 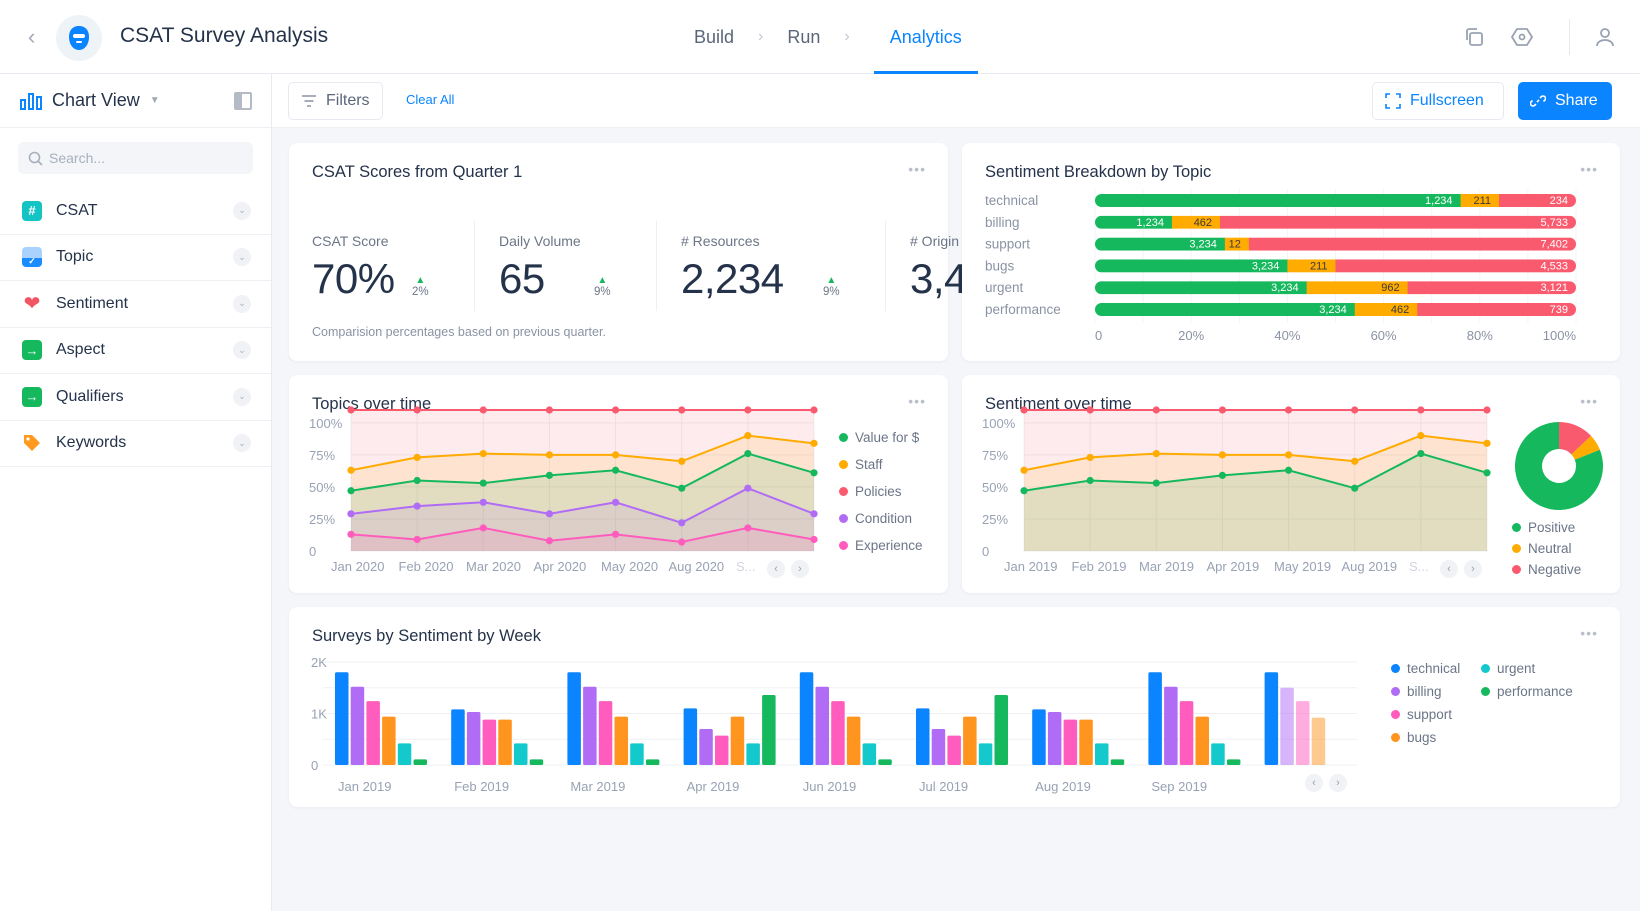 I want to click on sidebar-item-csat: # CSAT ⌄, so click(x=135, y=211).